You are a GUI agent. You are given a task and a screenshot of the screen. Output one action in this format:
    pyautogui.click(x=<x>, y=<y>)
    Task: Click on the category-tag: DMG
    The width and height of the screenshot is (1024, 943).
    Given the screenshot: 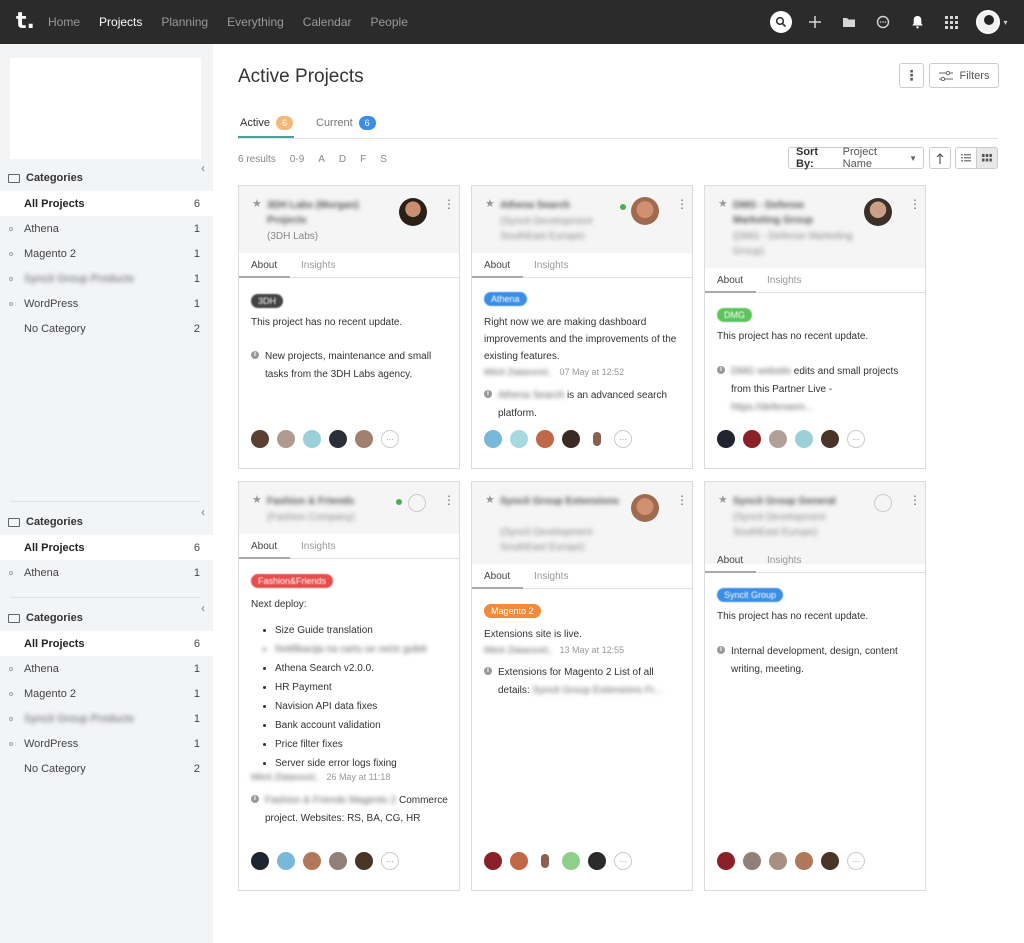 What is the action you would take?
    pyautogui.click(x=734, y=315)
    